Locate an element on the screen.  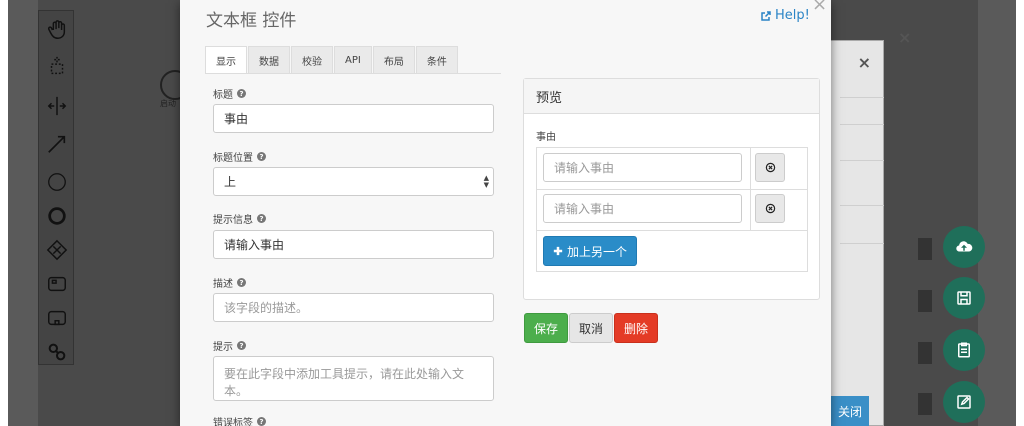
tabs-divider is located at coordinates (353, 73).